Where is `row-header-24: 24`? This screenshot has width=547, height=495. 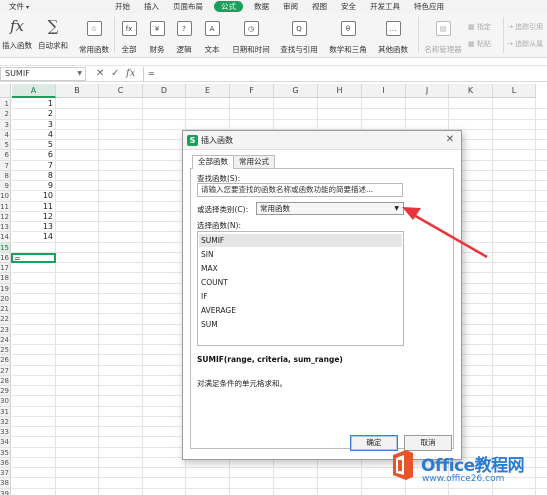
row-header-24: 24 is located at coordinates (5, 339).